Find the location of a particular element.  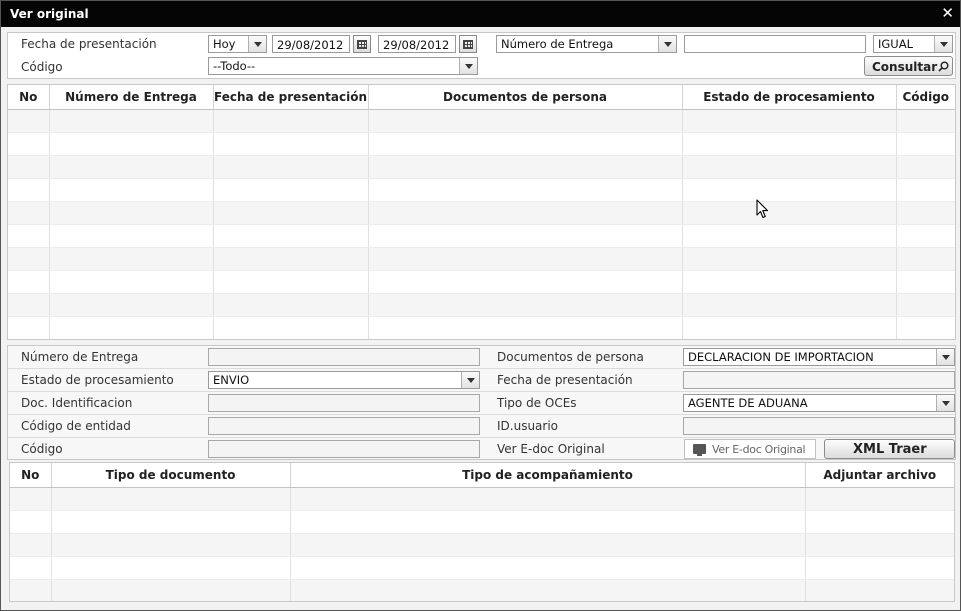

estado-procesamiento-label: Estado de procesamiento is located at coordinates (97, 380).